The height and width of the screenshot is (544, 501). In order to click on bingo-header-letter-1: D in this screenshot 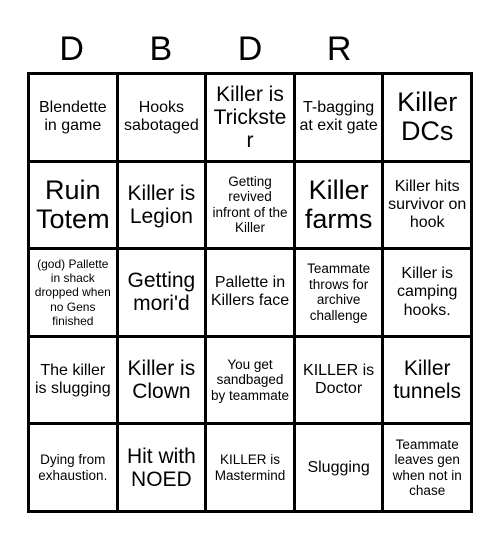, I will do `click(71, 49)`.